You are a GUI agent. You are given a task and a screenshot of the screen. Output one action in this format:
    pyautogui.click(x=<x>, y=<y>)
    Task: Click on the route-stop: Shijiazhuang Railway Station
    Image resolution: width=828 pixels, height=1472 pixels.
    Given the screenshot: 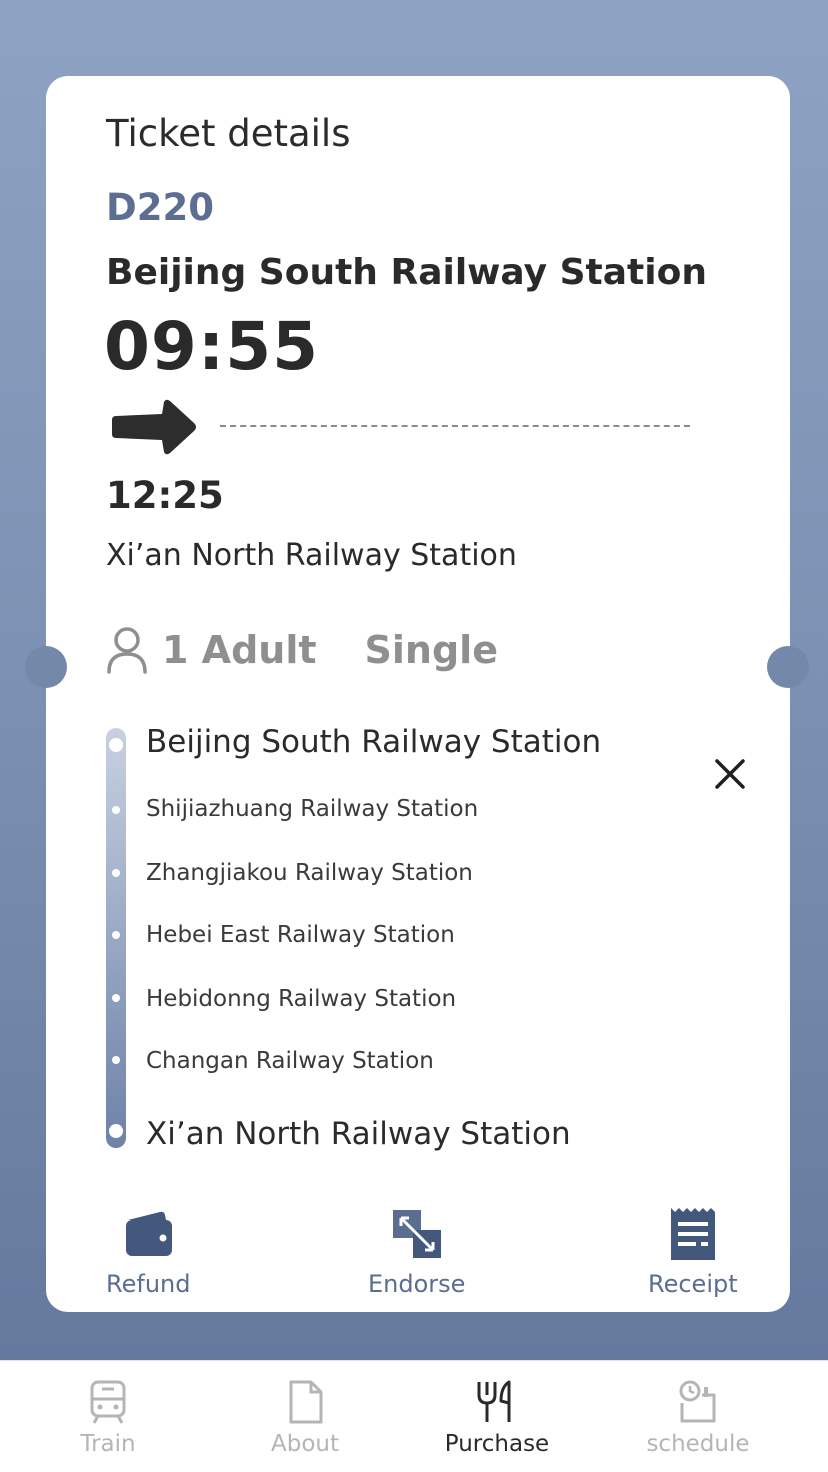 What is the action you would take?
    pyautogui.click(x=312, y=809)
    